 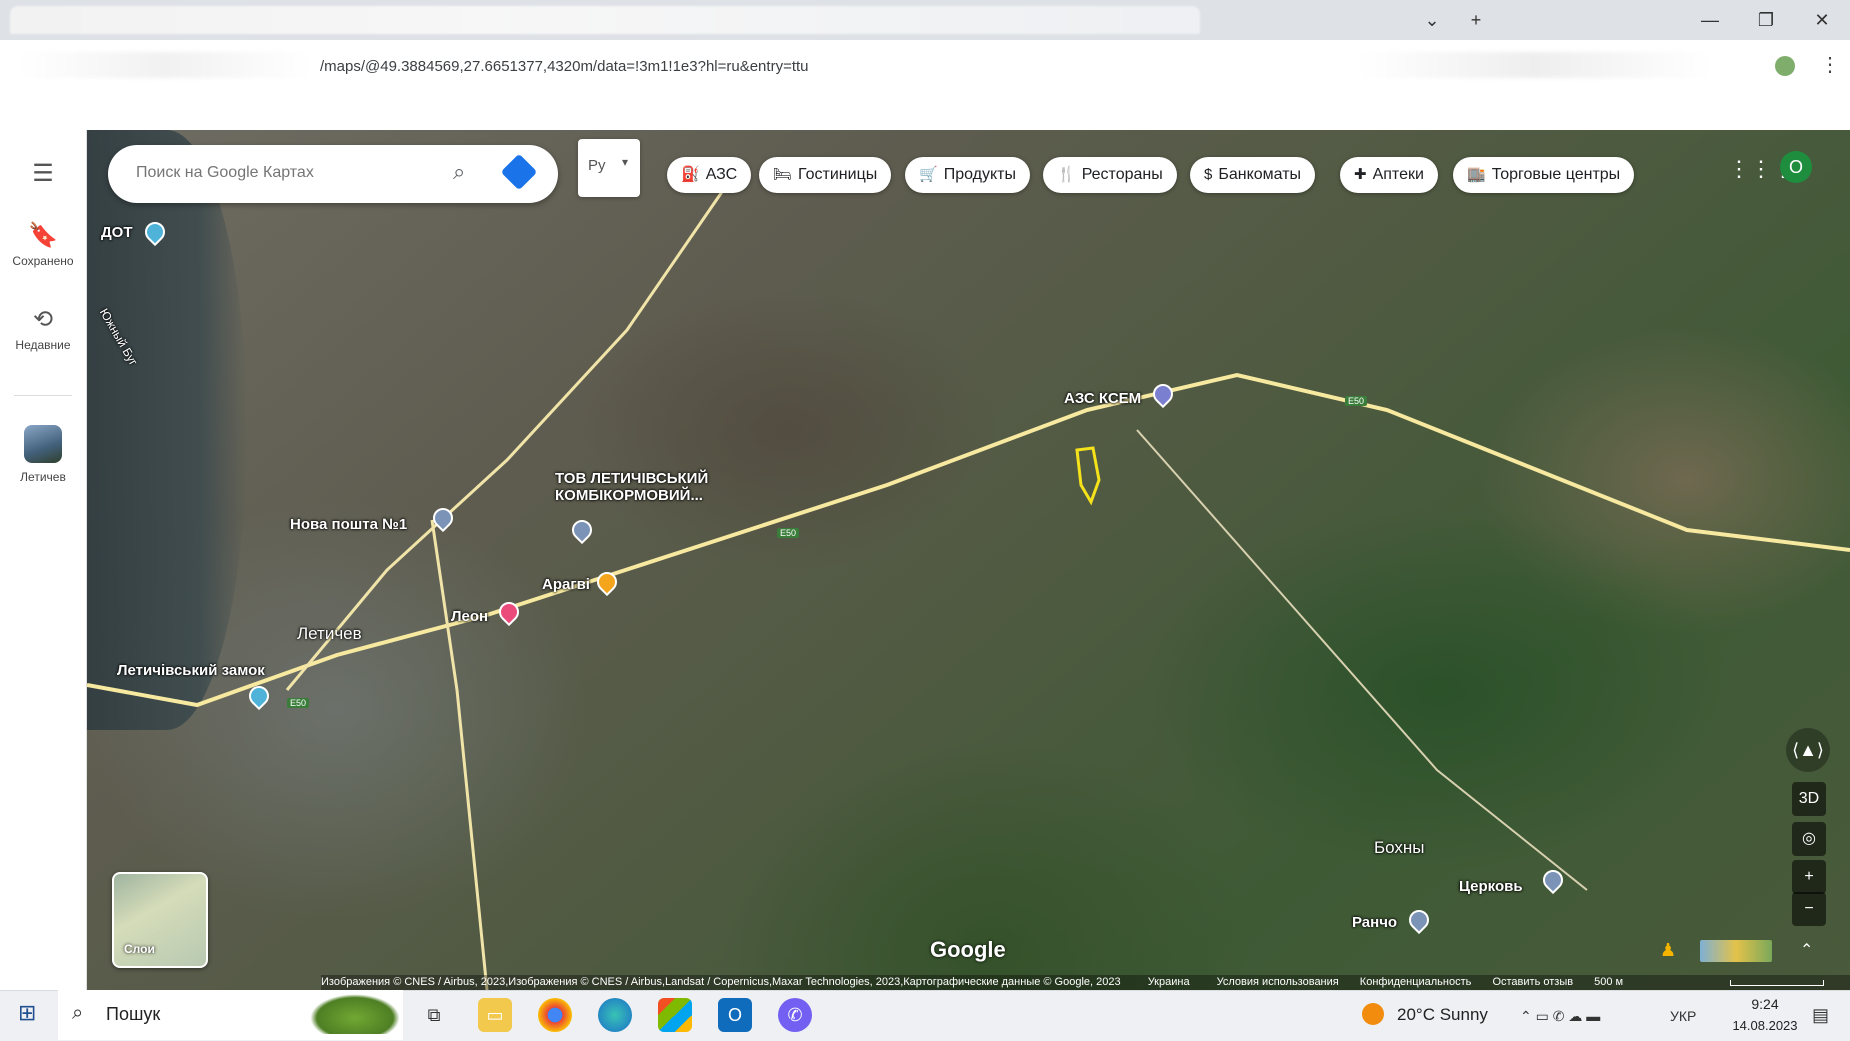 I want to click on language-label: Ру, so click(x=597, y=165).